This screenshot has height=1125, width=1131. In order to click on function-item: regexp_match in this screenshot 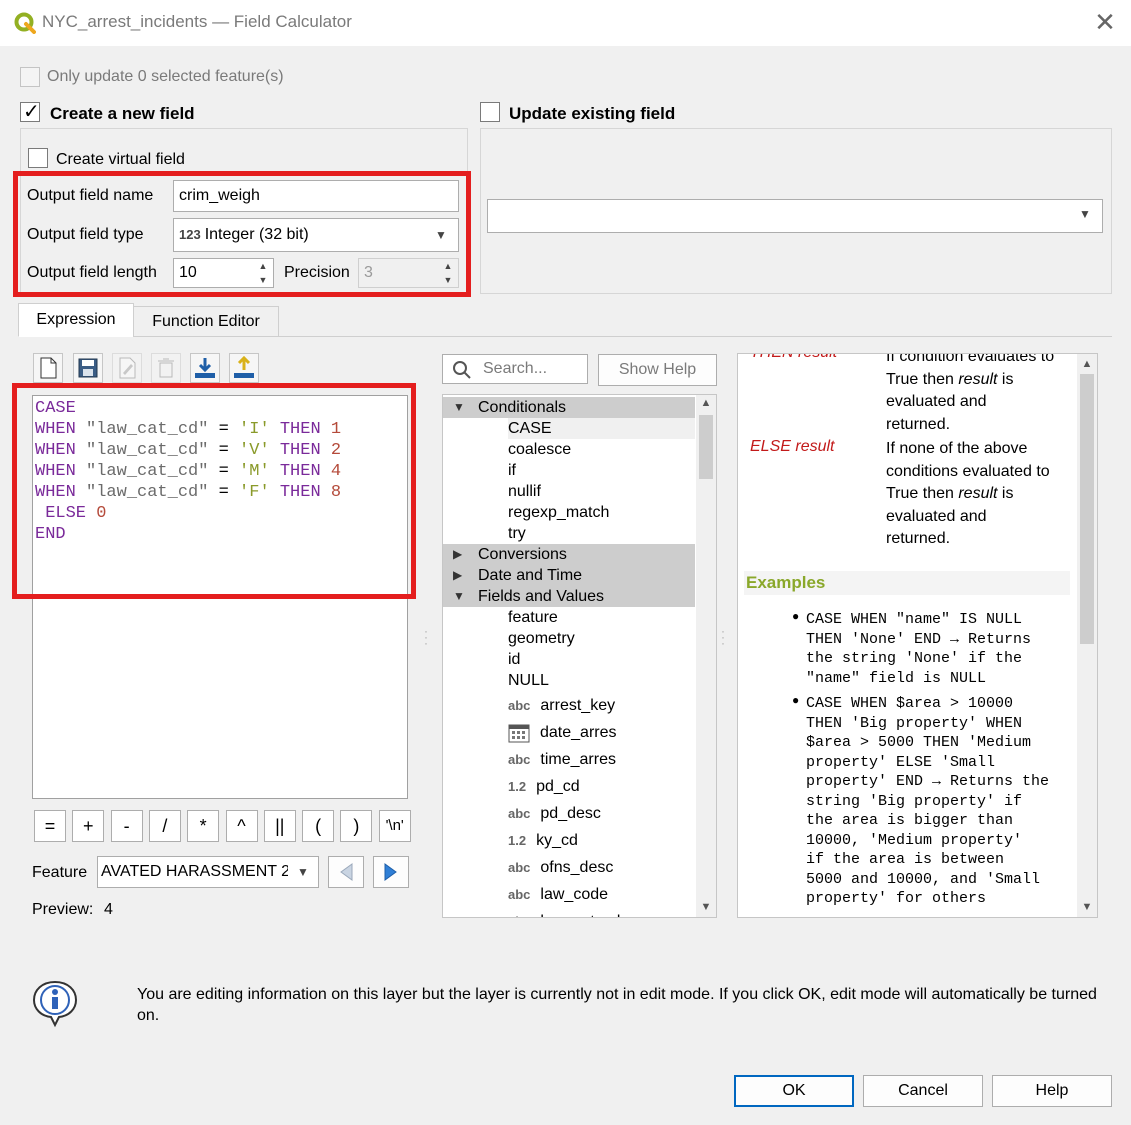, I will do `click(558, 512)`.